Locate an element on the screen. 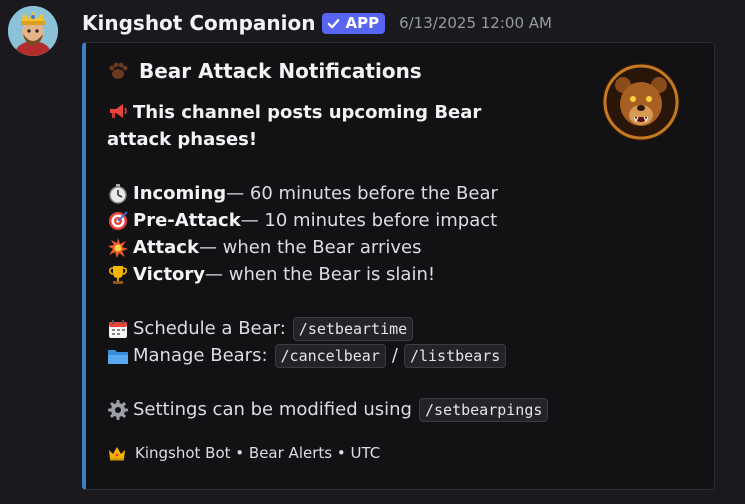 Image resolution: width=745 pixels, height=504 pixels. bear-thumbnail is located at coordinates (641, 102).